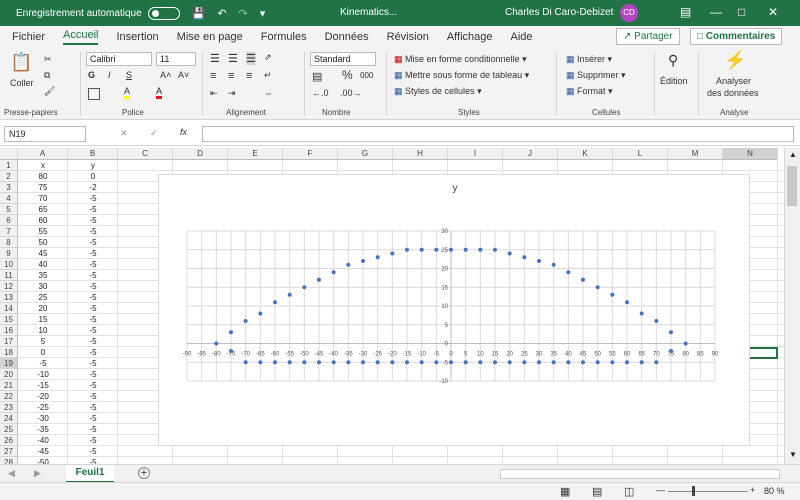  Describe the element at coordinates (420, 154) in the screenshot. I see `column-header-h: H` at that location.